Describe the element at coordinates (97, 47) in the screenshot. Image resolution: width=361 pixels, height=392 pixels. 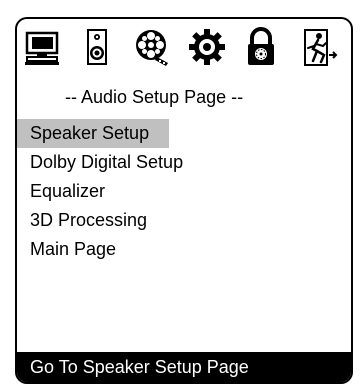
I see `speaker-icon` at that location.